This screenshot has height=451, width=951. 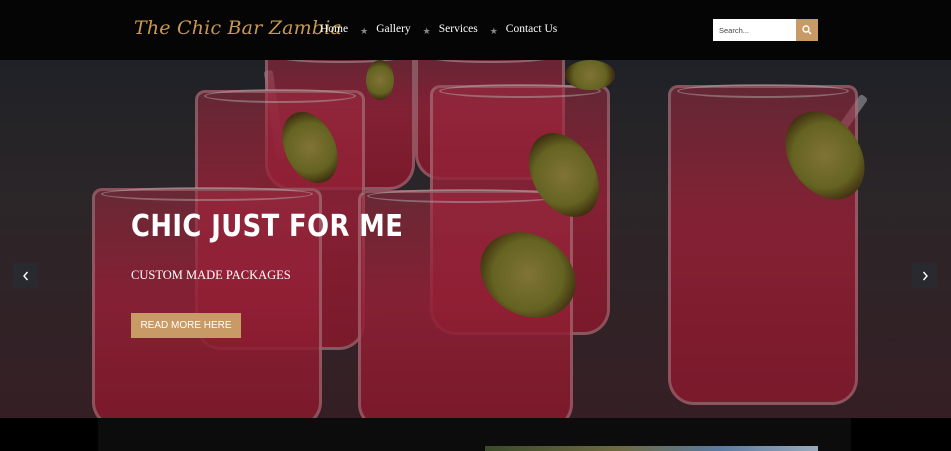 What do you see at coordinates (651, 448) in the screenshot?
I see `content-image` at bounding box center [651, 448].